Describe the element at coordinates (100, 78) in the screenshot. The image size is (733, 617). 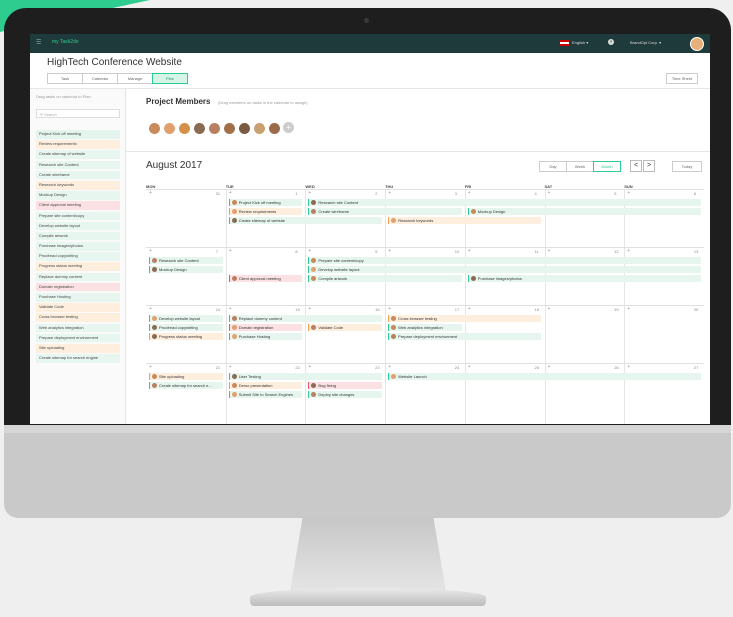
I see `tab-calendar: Calendar` at that location.